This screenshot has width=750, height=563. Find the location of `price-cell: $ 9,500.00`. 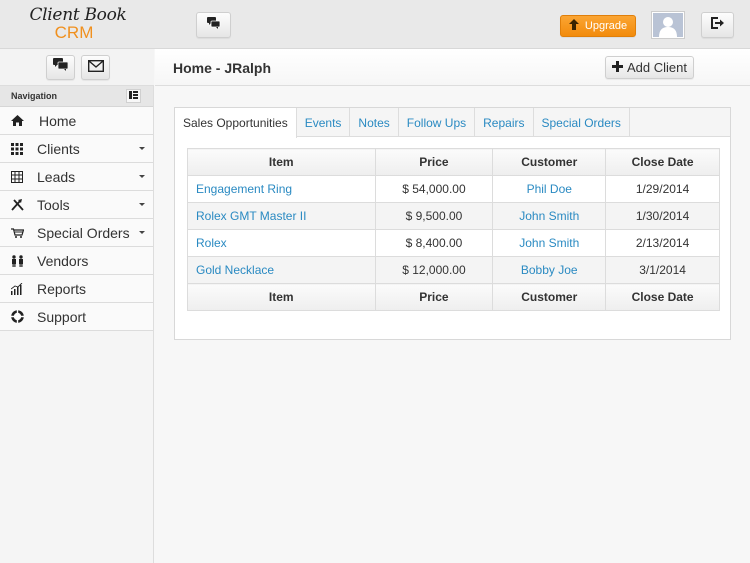

price-cell: $ 9,500.00 is located at coordinates (434, 216).